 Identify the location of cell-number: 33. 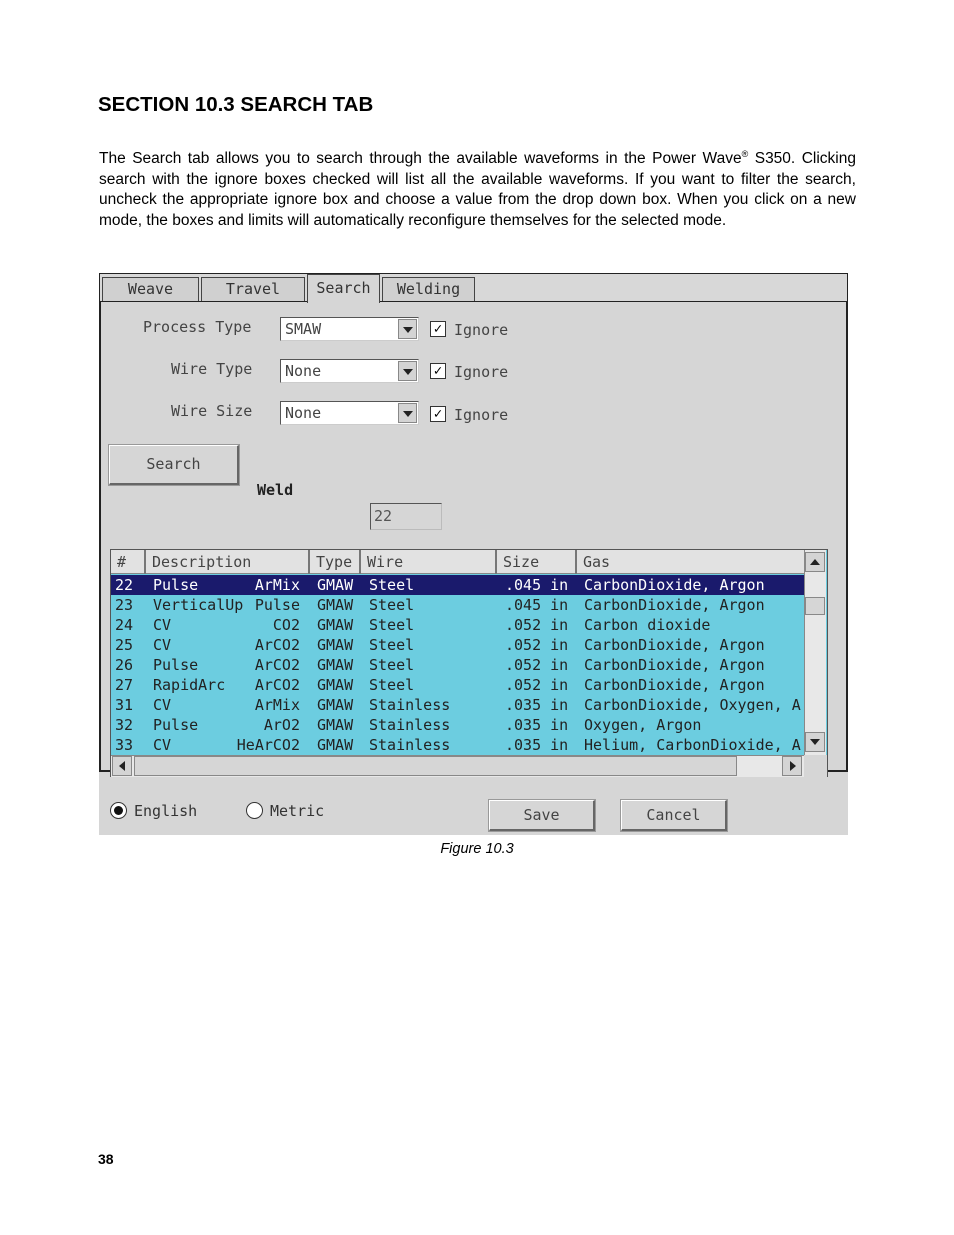
(124, 745).